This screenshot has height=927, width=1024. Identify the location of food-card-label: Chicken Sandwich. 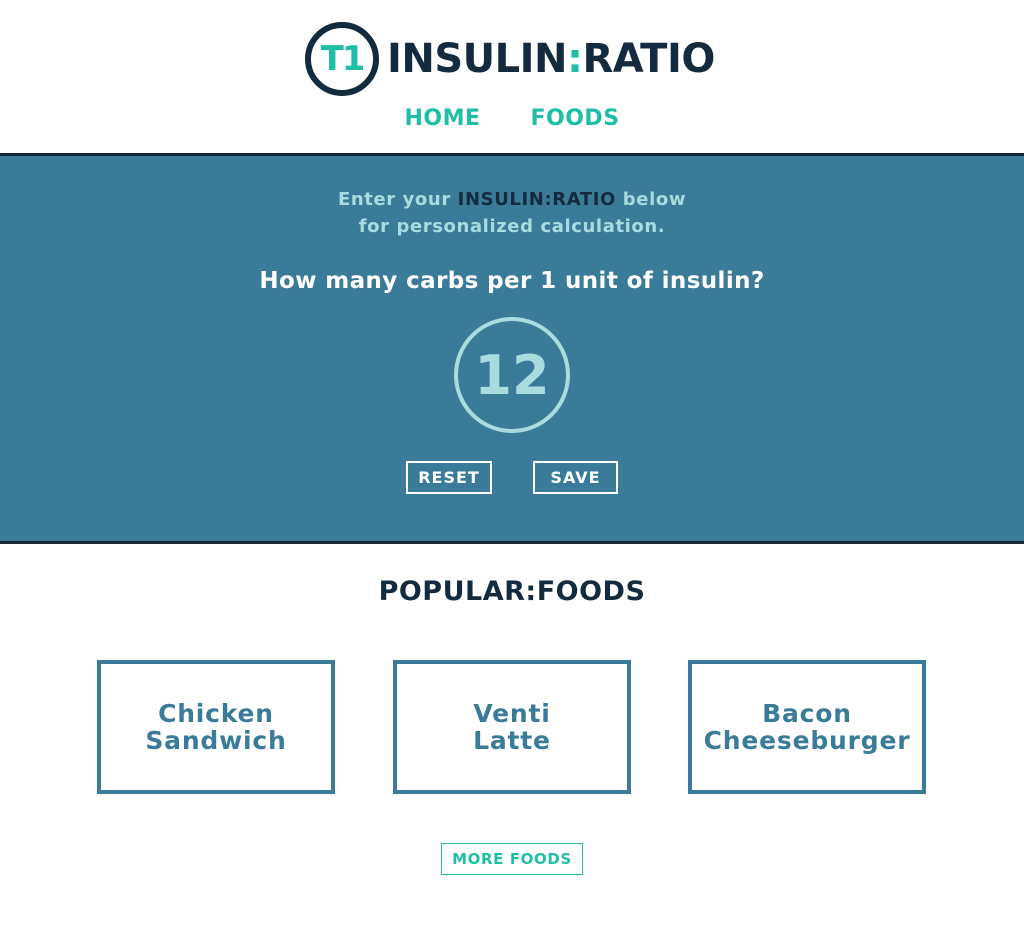
(215, 727).